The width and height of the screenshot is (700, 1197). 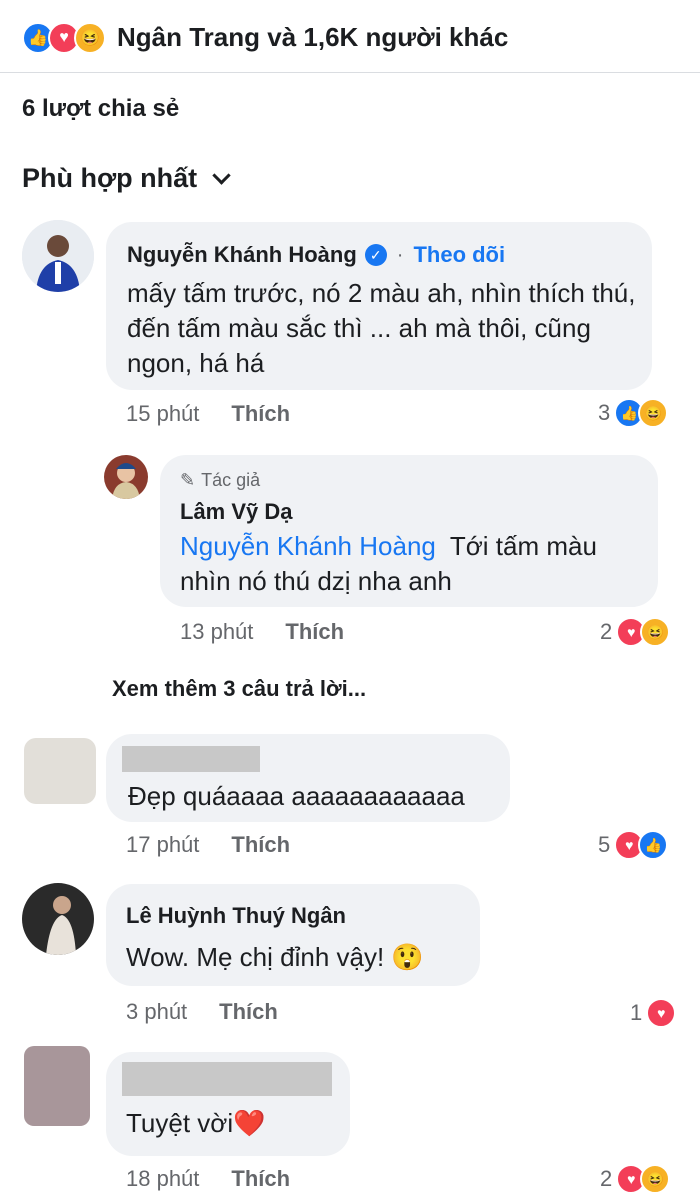 I want to click on comment-text: Đẹp quáaaaa aaaaaaaaaaaa, so click(x=296, y=796).